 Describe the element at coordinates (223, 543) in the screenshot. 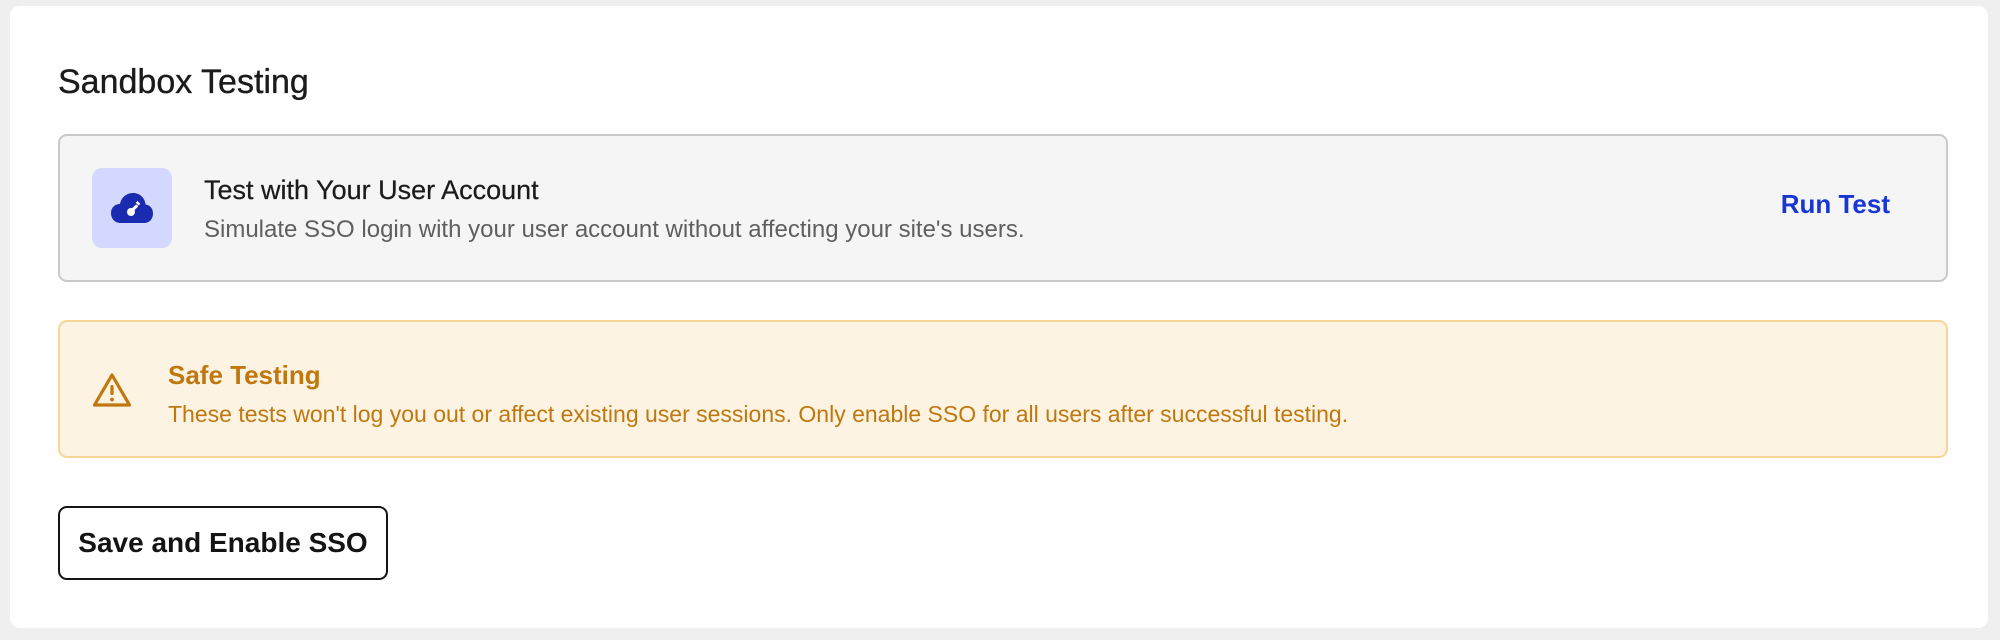

I see `save-and-enable-sso-button: Save and Enable SSO` at that location.